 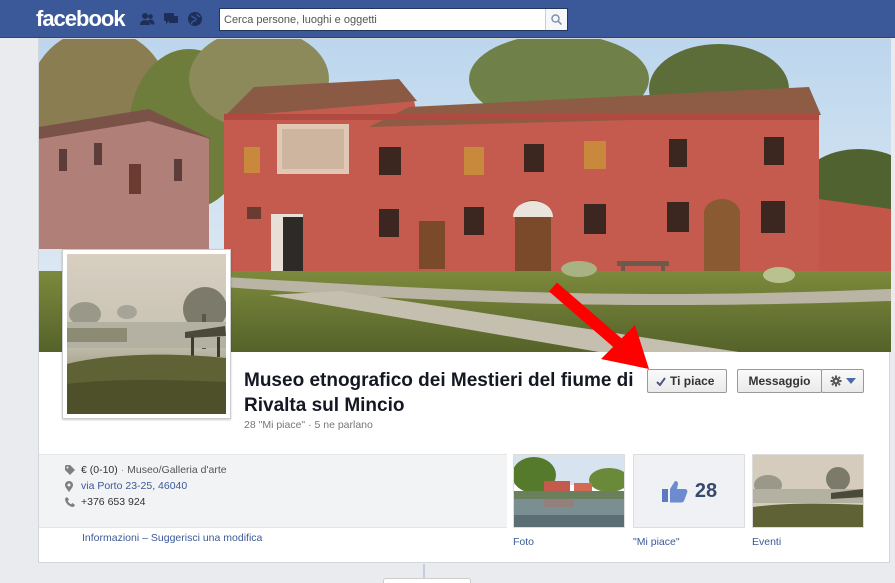 What do you see at coordinates (689, 491) in the screenshot?
I see `likes-tile: 28` at bounding box center [689, 491].